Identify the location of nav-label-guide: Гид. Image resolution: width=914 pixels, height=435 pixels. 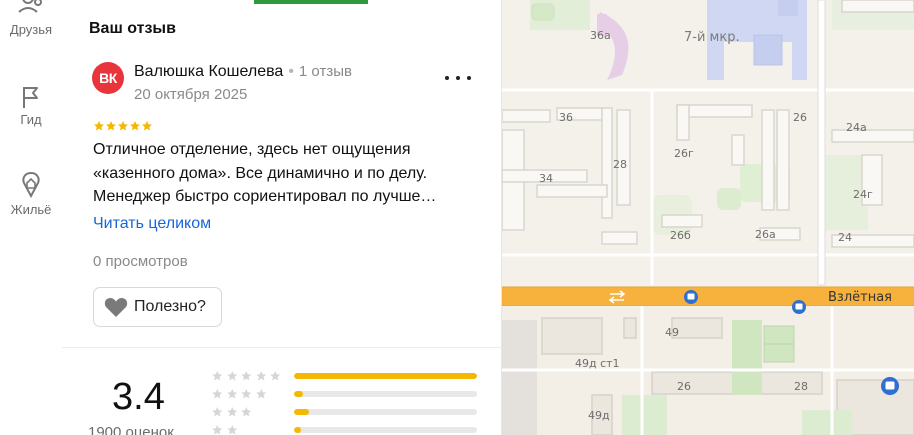
(31, 119).